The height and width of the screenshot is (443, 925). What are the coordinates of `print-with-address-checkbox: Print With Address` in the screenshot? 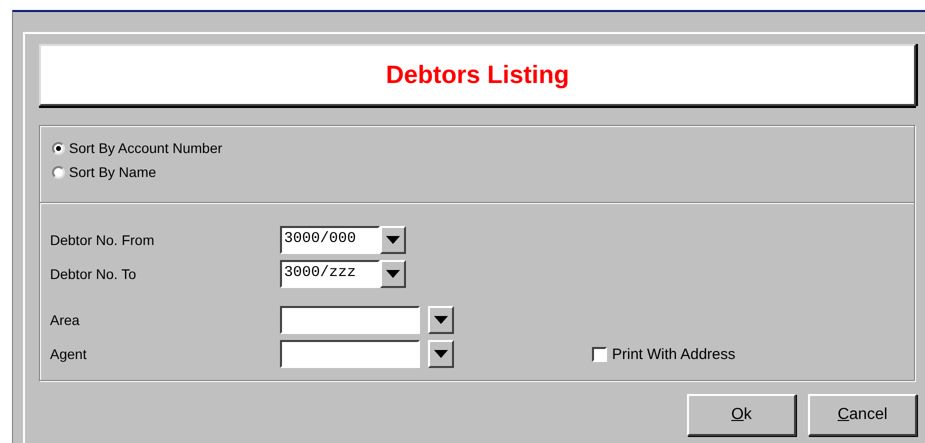 It's located at (664, 354).